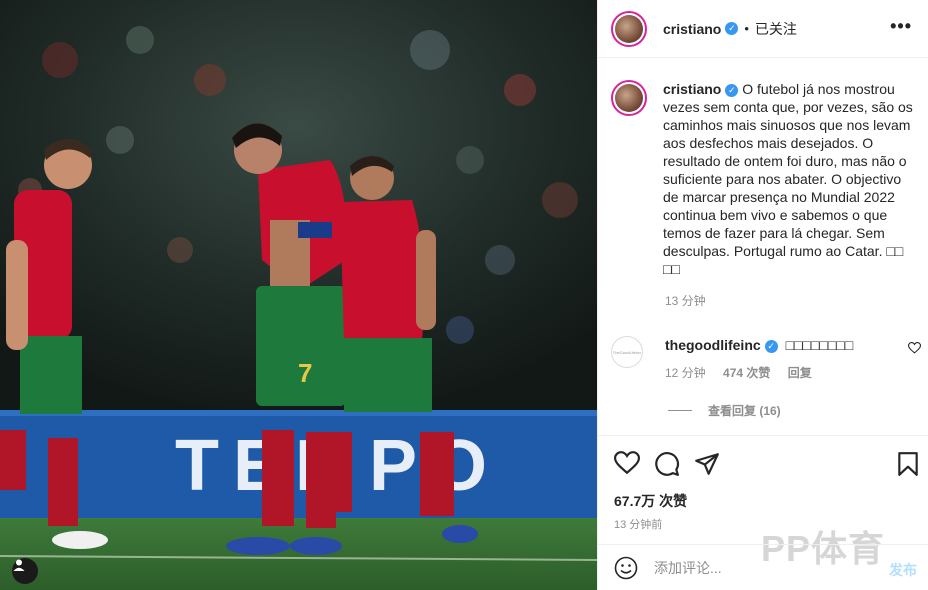 The width and height of the screenshot is (928, 590). Describe the element at coordinates (692, 29) in the screenshot. I see `author-username: cristiano` at that location.